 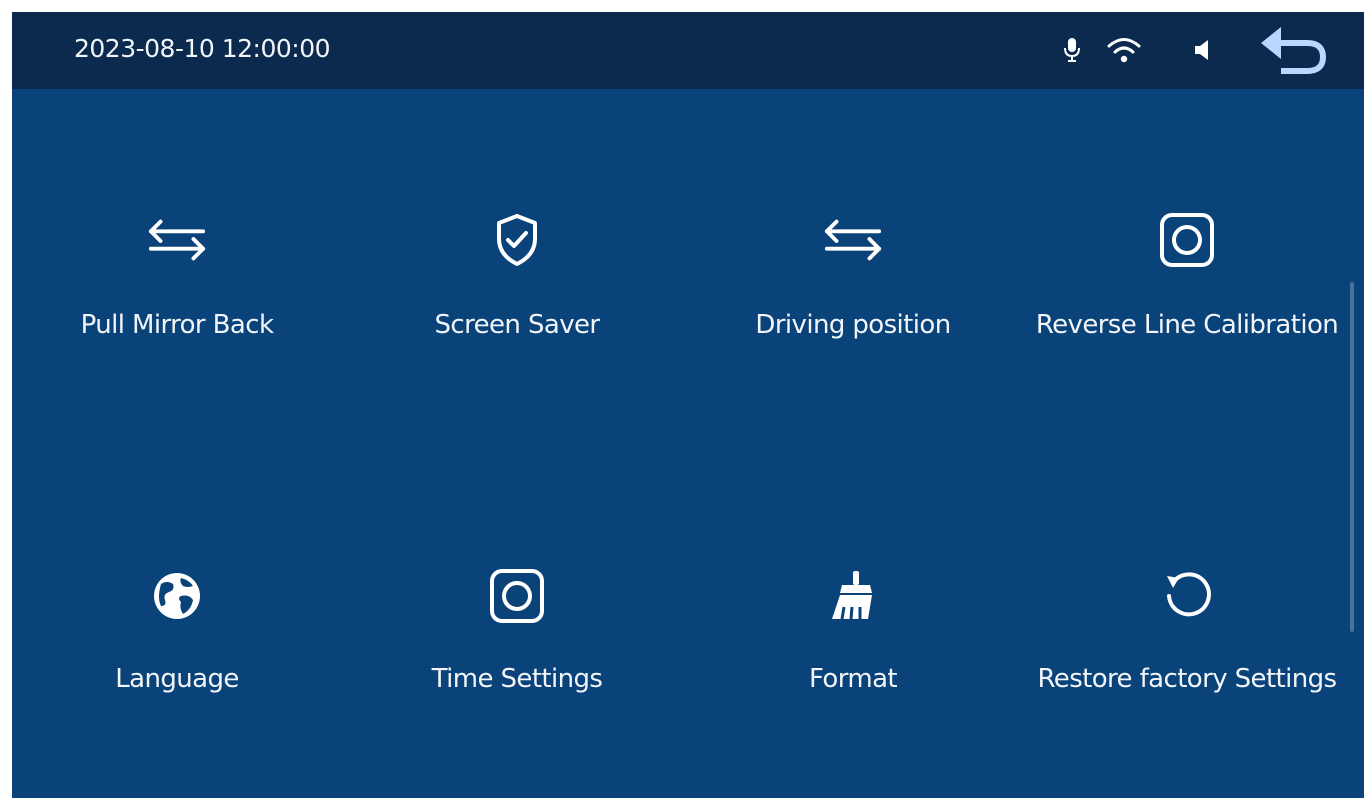 What do you see at coordinates (853, 679) in the screenshot?
I see `menu-item-label: Format` at bounding box center [853, 679].